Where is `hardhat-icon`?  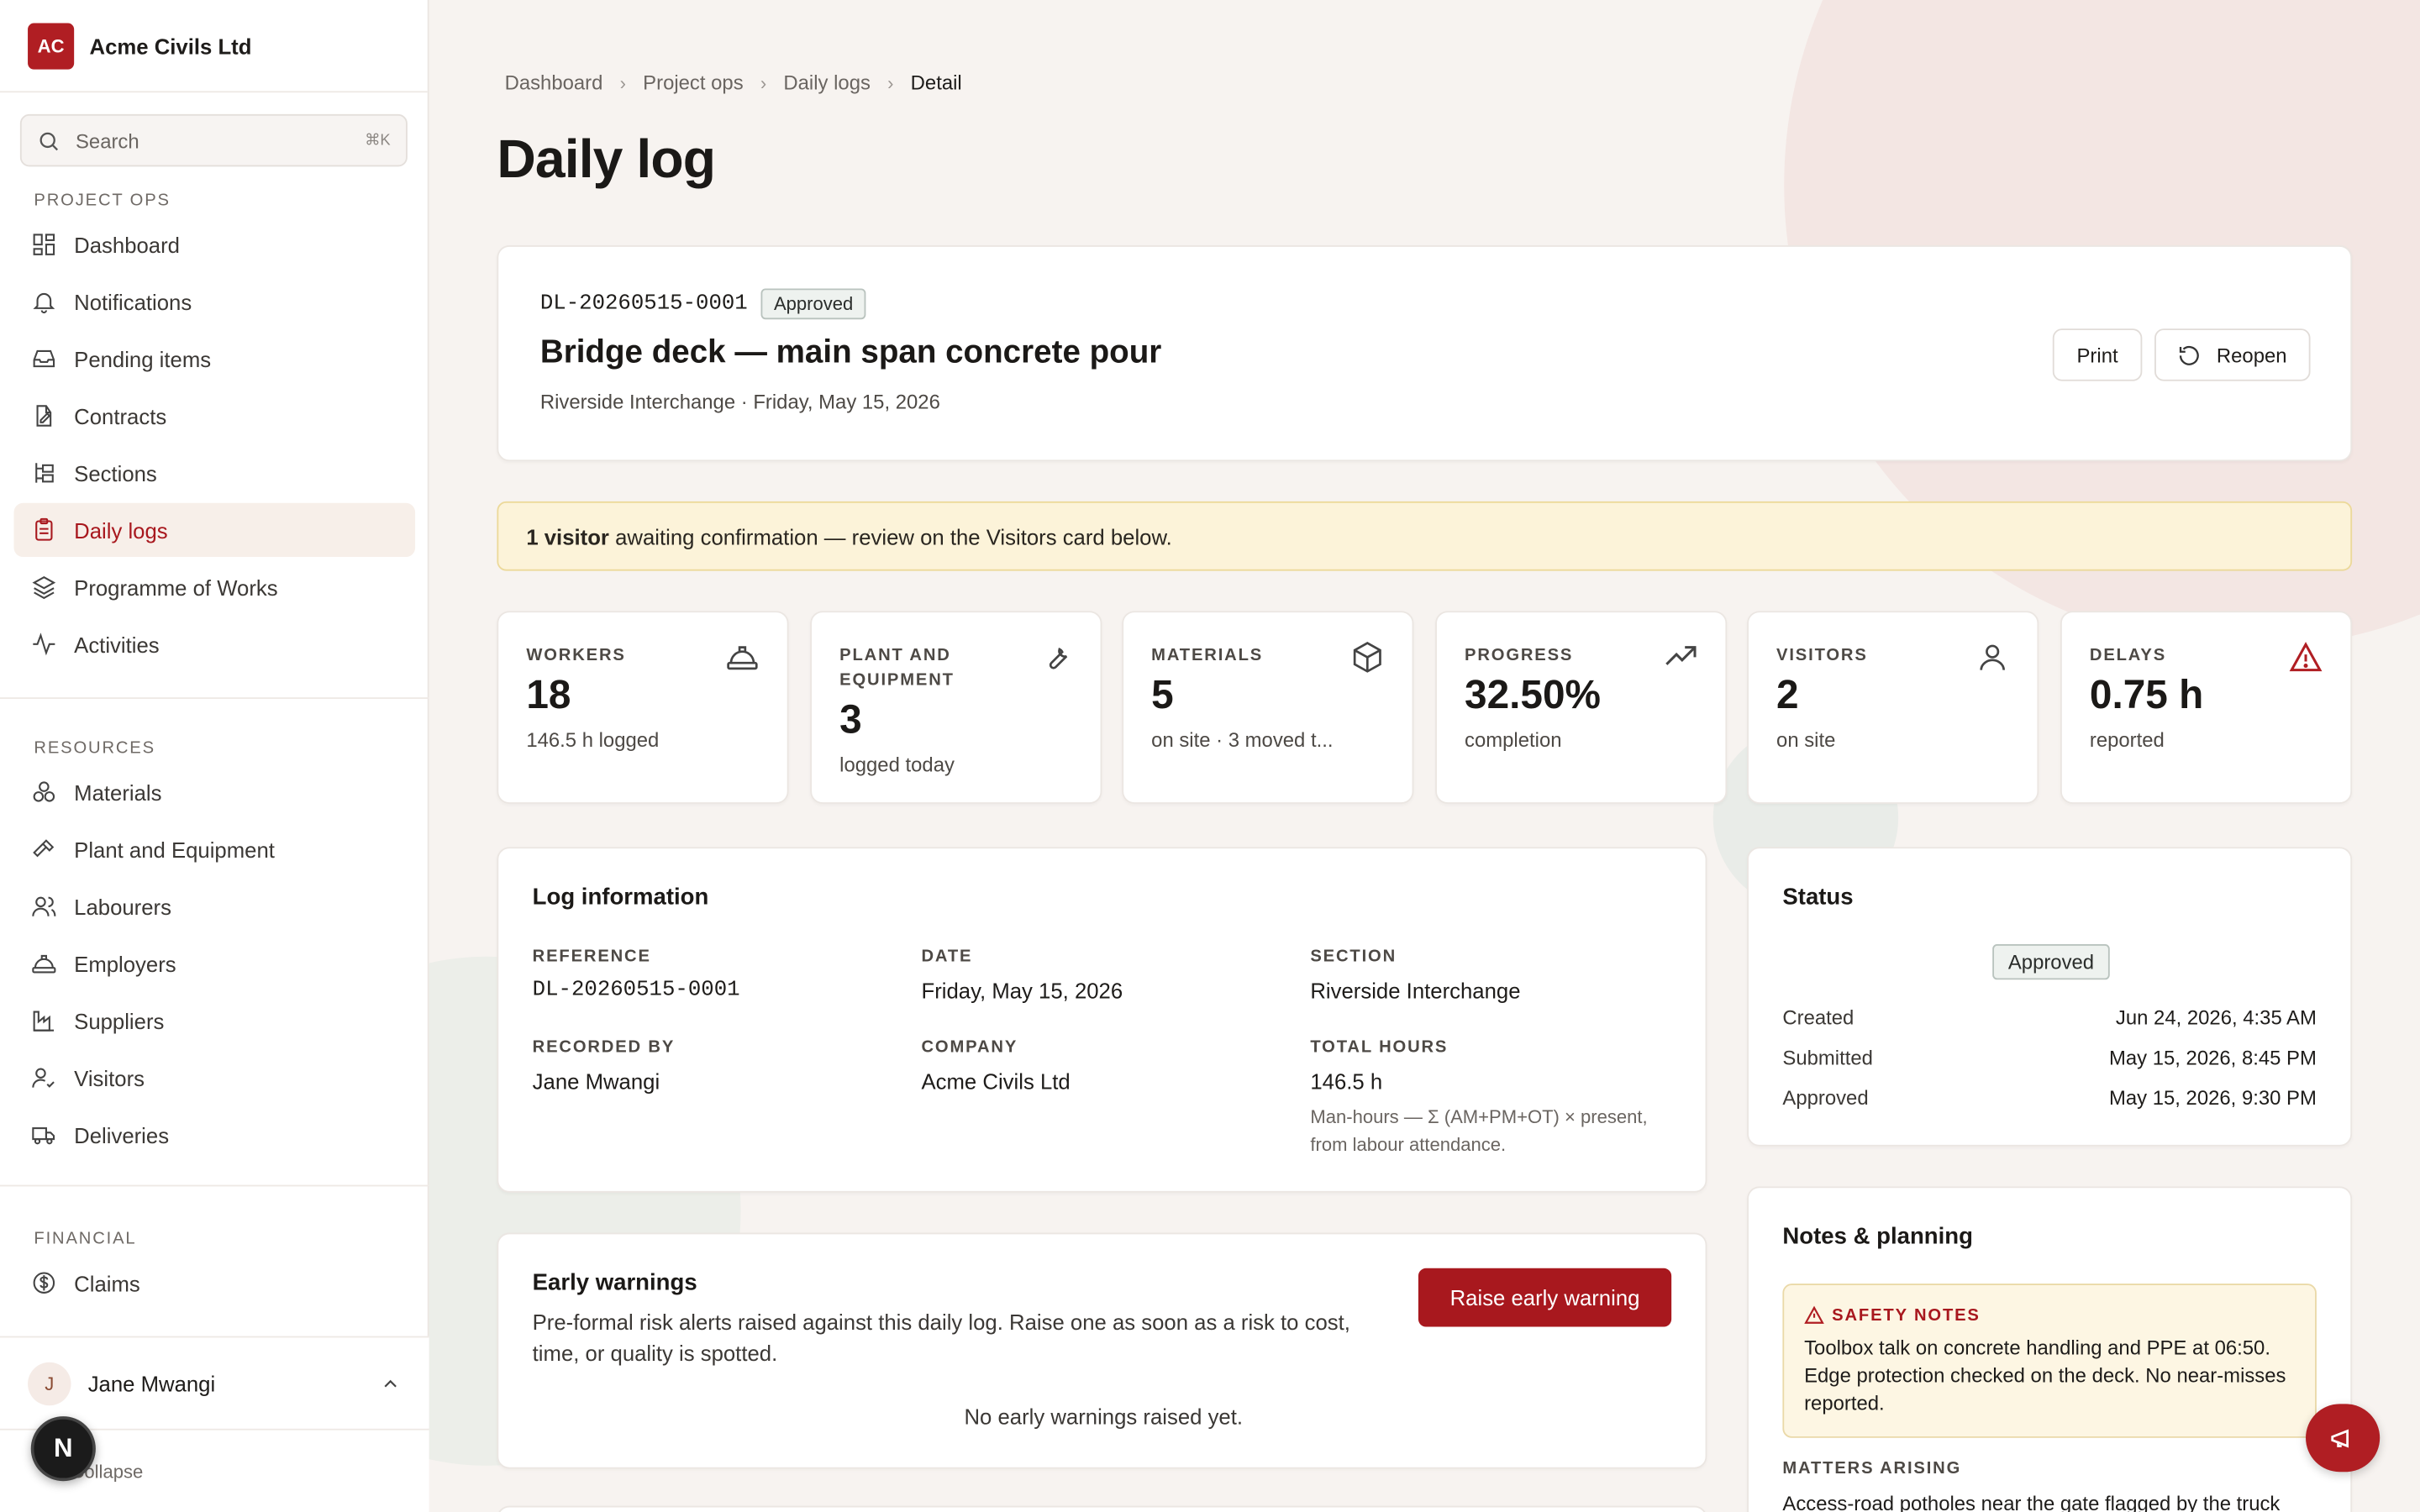 hardhat-icon is located at coordinates (44, 964).